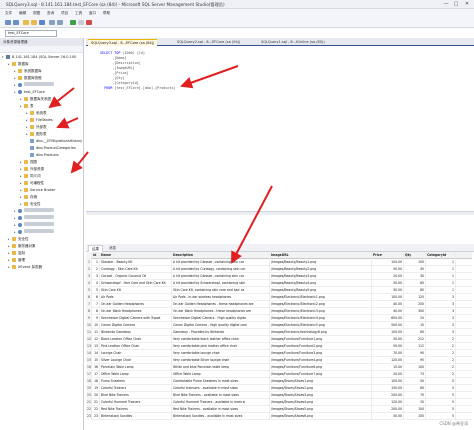  Describe the element at coordinates (467, 4) in the screenshot. I see `close-button: ✕` at that location.